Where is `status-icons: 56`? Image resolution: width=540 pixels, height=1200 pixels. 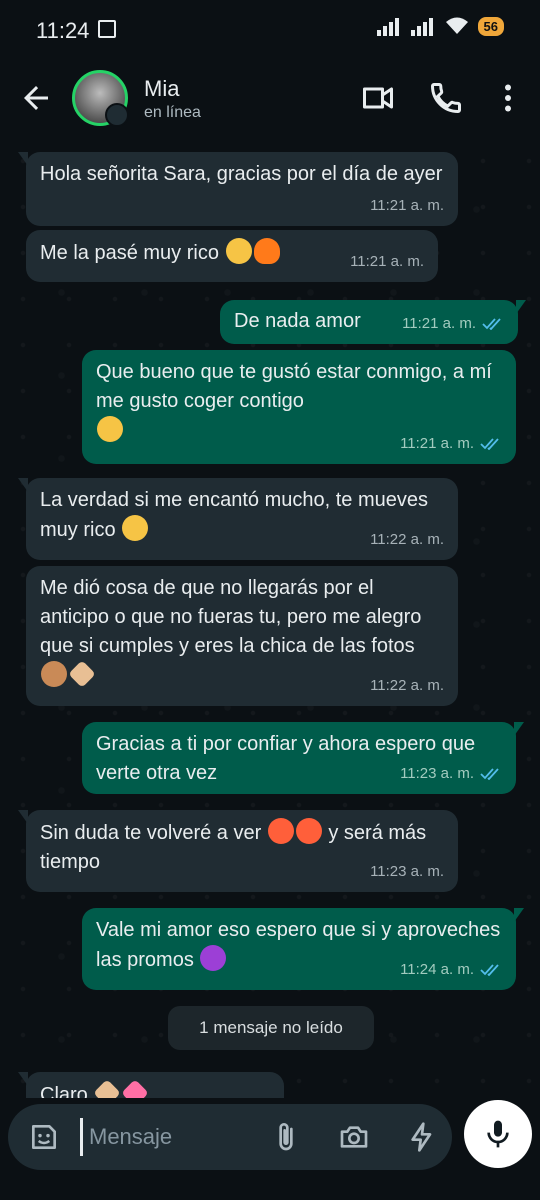
status-icons: 56 is located at coordinates (440, 26).